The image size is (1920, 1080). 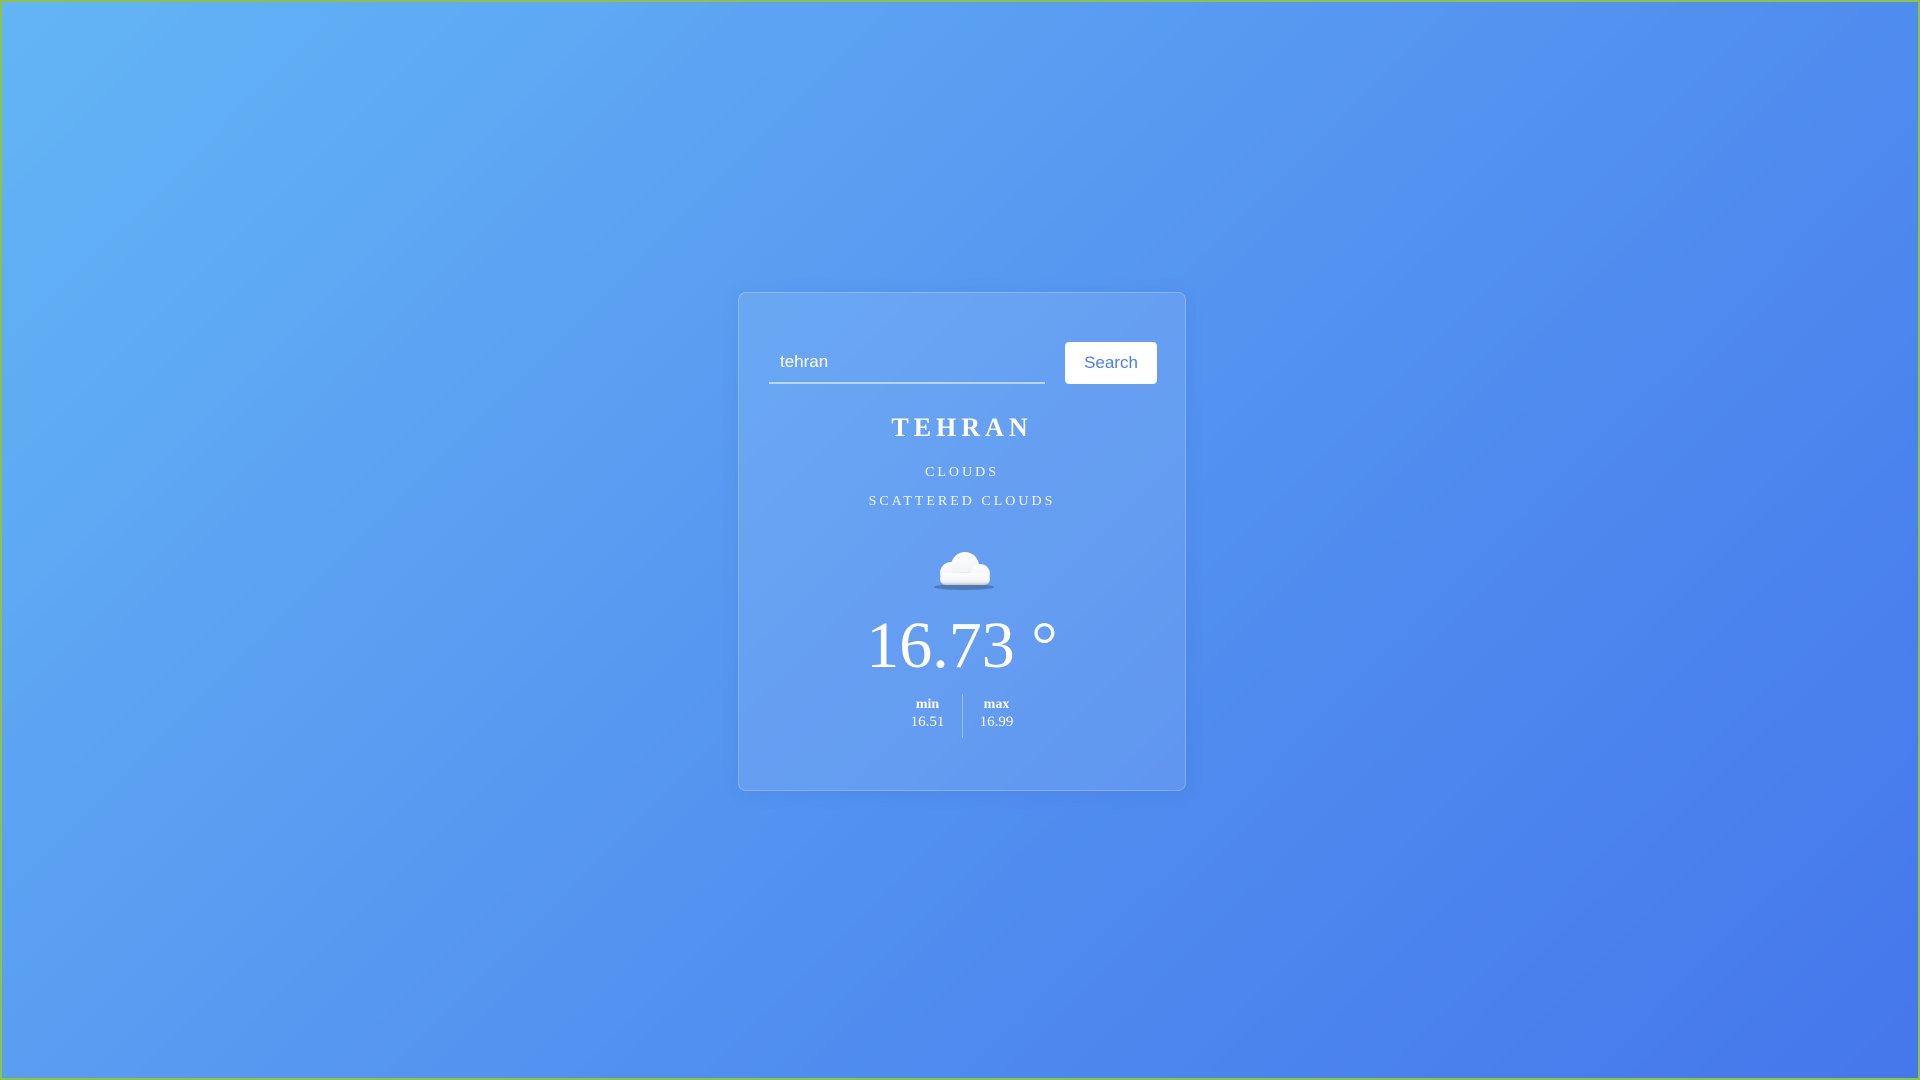 What do you see at coordinates (961, 472) in the screenshot?
I see `weather-condition: CLOUDS` at bounding box center [961, 472].